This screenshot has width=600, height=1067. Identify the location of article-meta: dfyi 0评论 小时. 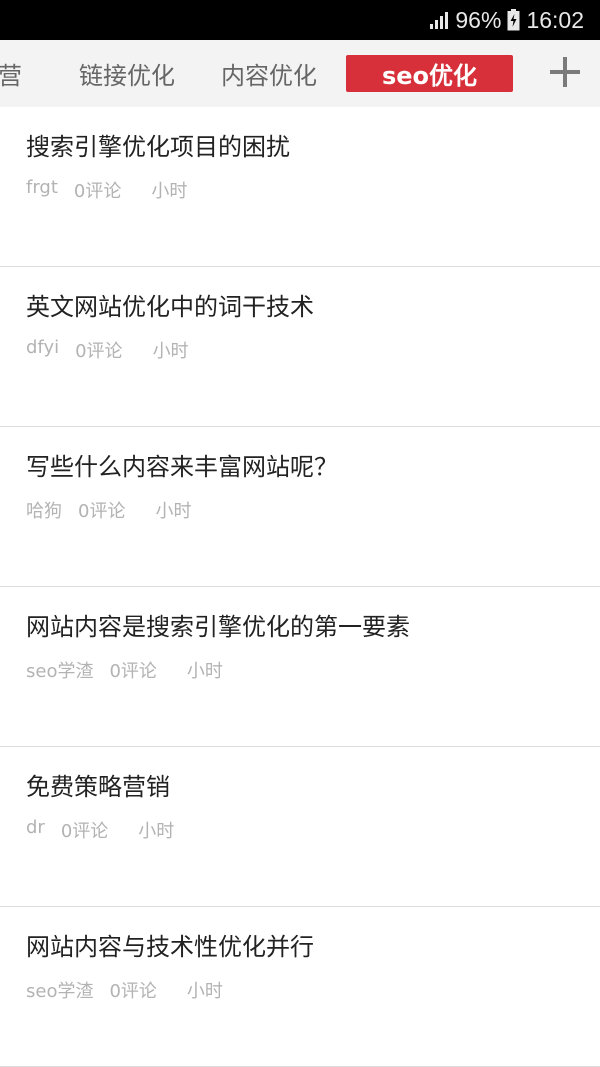
(107, 350).